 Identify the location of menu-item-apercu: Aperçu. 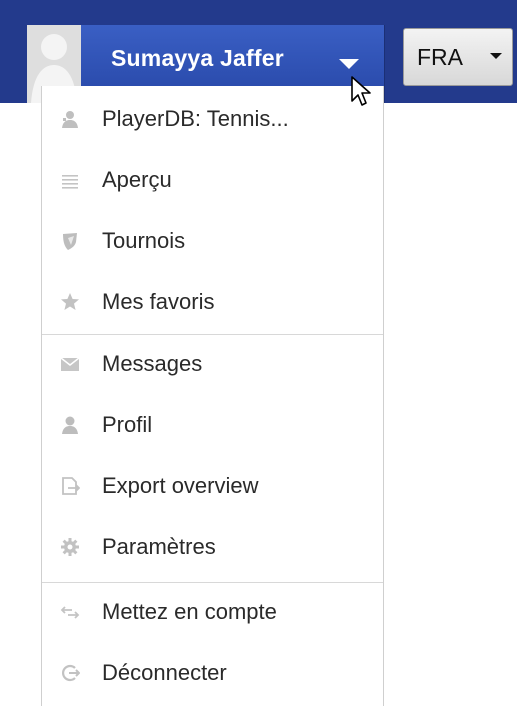
(212, 180).